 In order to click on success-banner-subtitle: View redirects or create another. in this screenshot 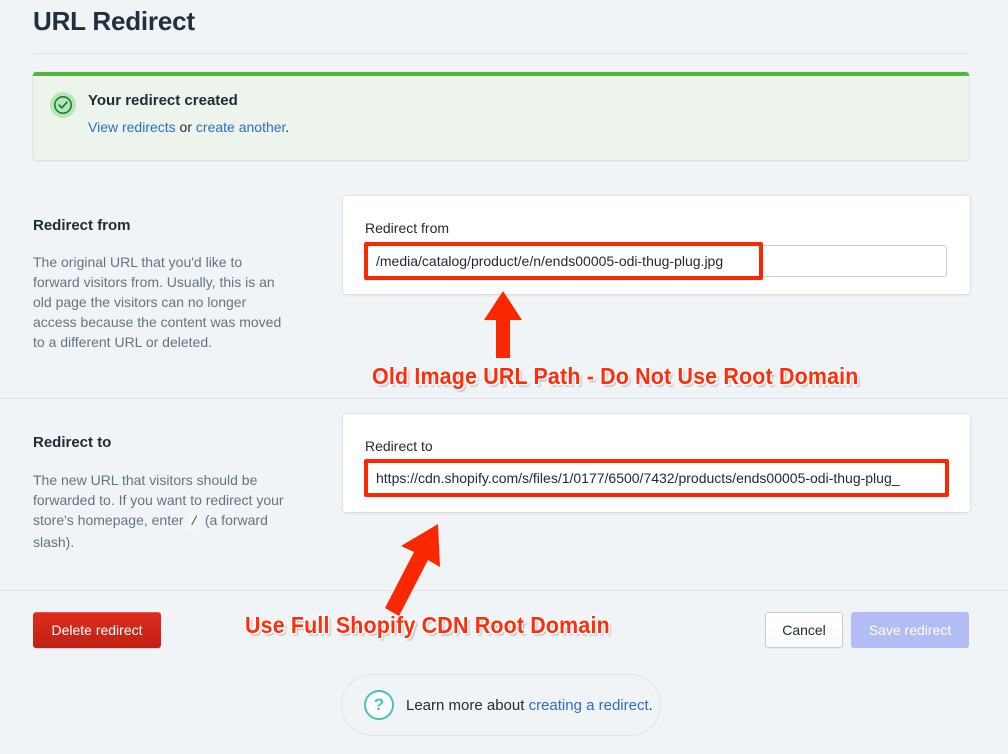, I will do `click(188, 127)`.